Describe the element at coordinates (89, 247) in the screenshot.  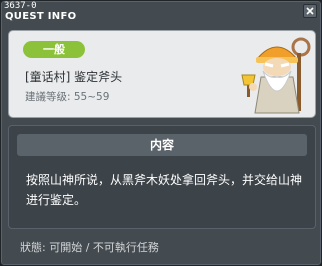
I see `quest-status: 狀態: 可開始 / 不可執行任務` at that location.